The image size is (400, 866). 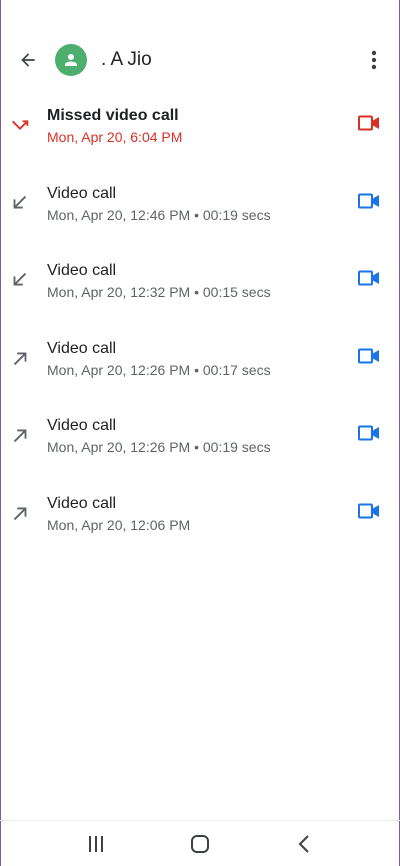 I want to click on more-vertical-icon, so click(x=374, y=60).